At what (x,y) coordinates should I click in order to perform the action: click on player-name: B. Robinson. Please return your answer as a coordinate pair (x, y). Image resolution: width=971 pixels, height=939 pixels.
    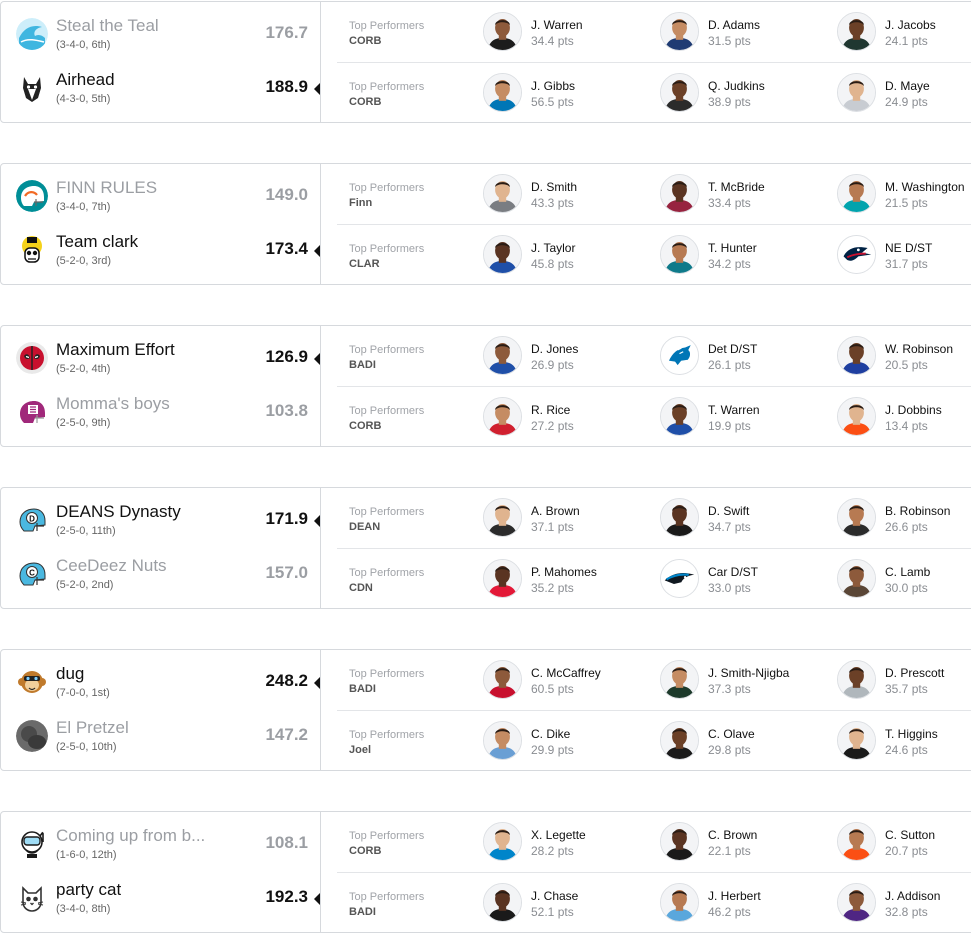
    Looking at the image, I should click on (917, 511).